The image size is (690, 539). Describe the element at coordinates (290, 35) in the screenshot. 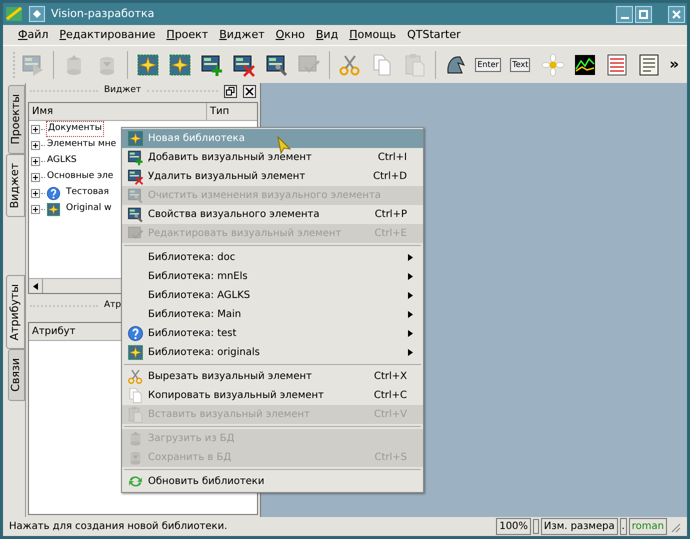

I see `menu-item: Окно` at that location.